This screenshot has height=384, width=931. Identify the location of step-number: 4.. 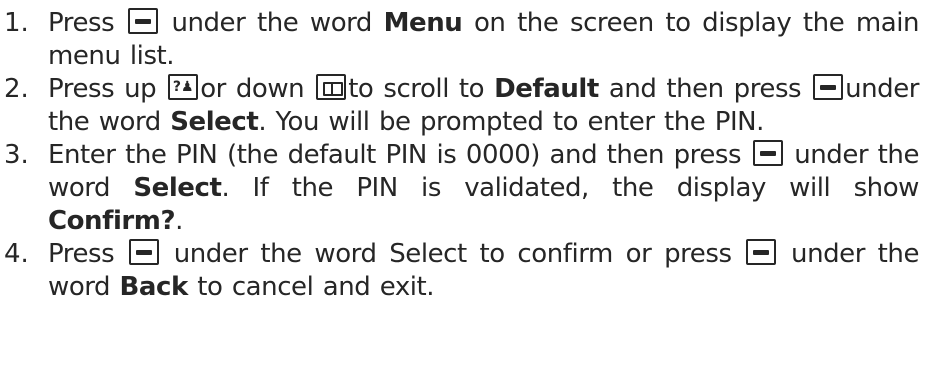
(16, 254).